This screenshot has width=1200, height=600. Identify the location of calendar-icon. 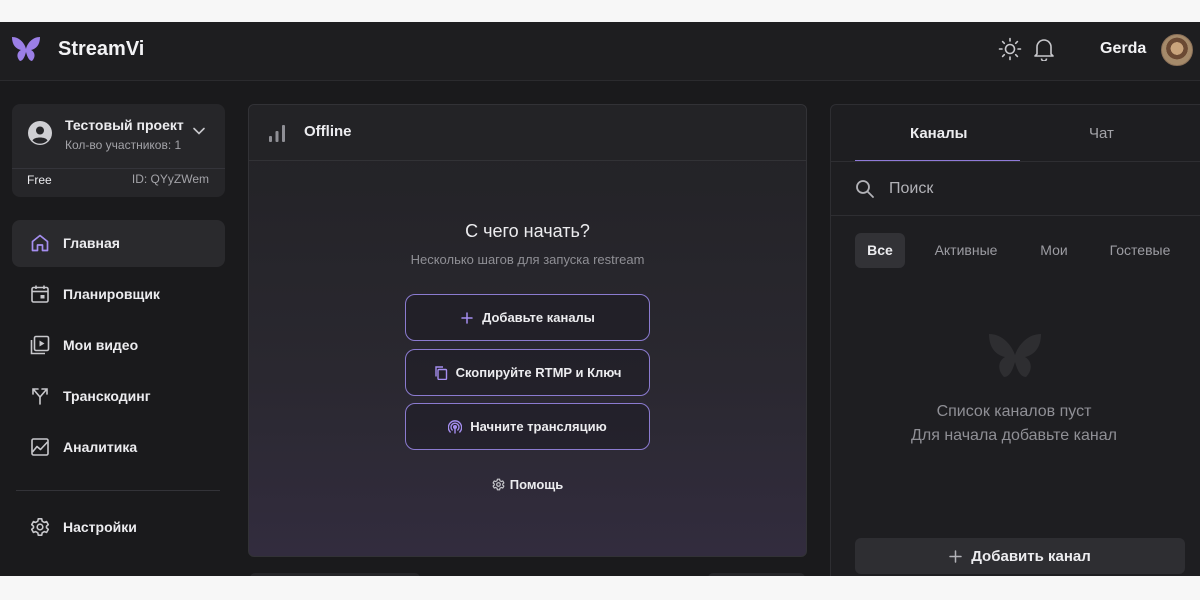
(40, 294).